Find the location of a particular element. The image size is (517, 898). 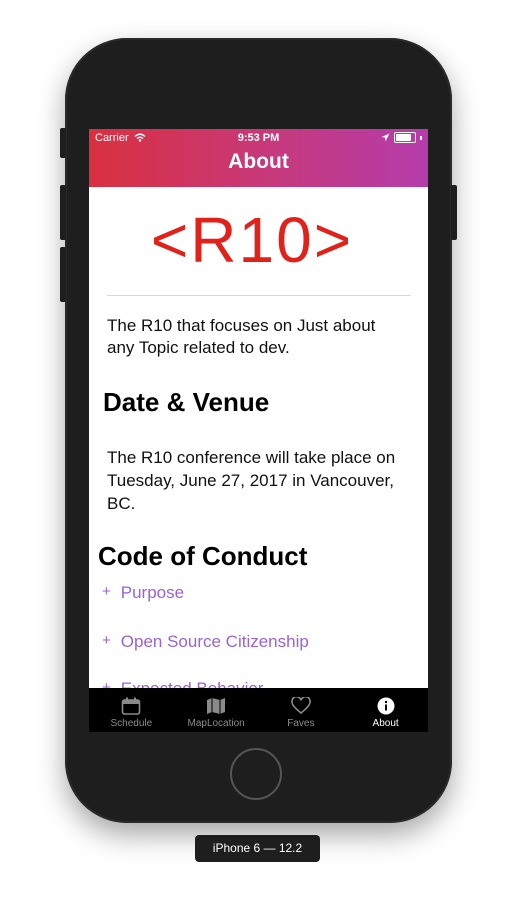

volume-down-button is located at coordinates (63, 274).